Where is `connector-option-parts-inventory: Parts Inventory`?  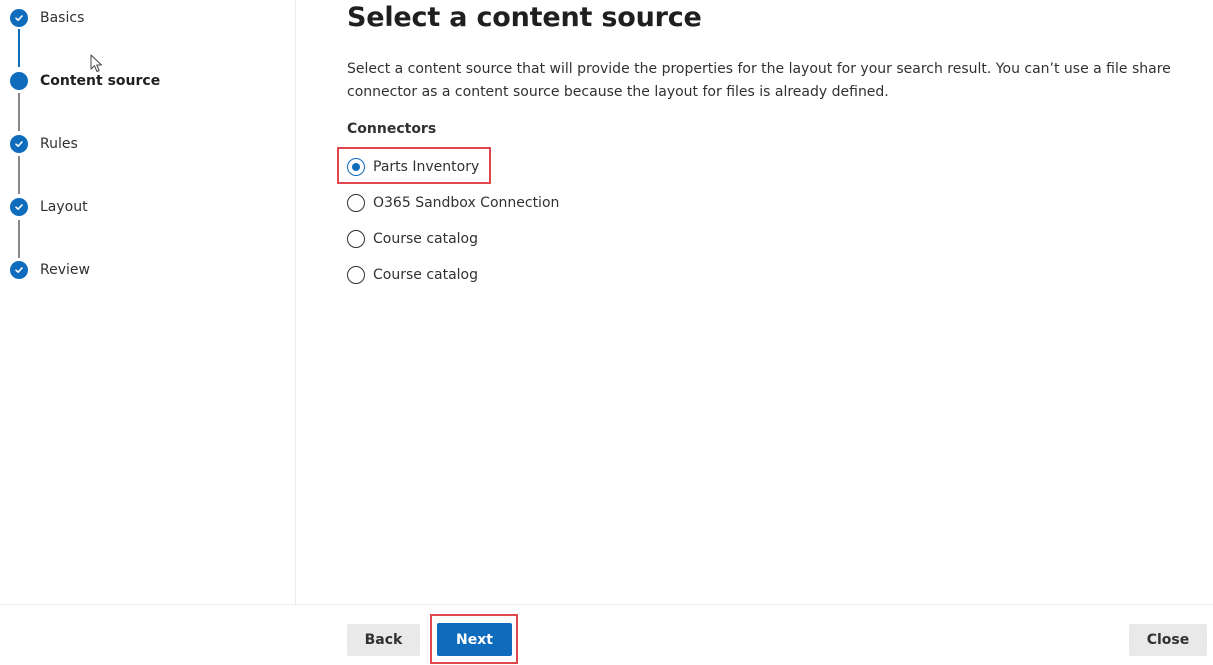 connector-option-parts-inventory: Parts Inventory is located at coordinates (413, 167).